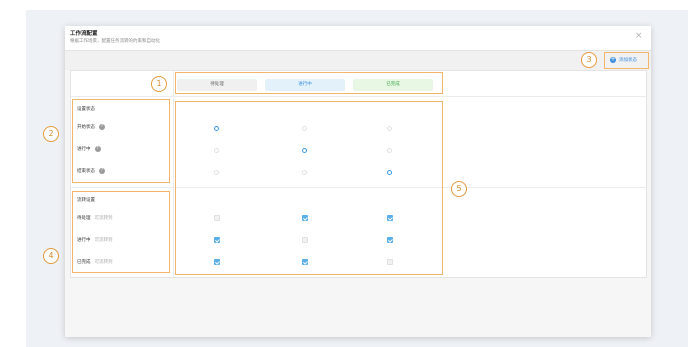 The height and width of the screenshot is (347, 688). I want to click on close-icon: ×, so click(639, 36).